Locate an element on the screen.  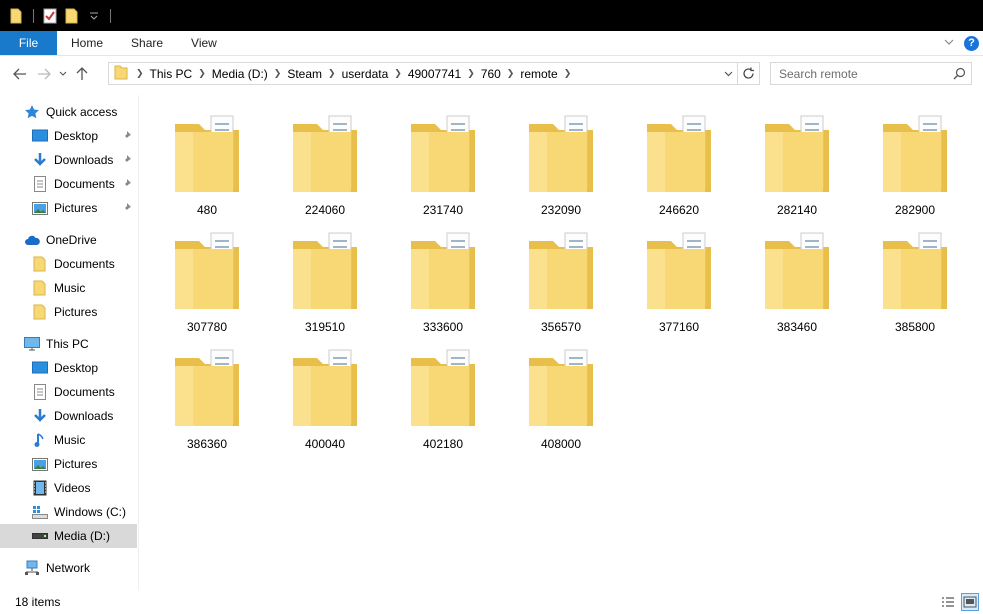
back-arrow-icon is located at coordinates (20, 74).